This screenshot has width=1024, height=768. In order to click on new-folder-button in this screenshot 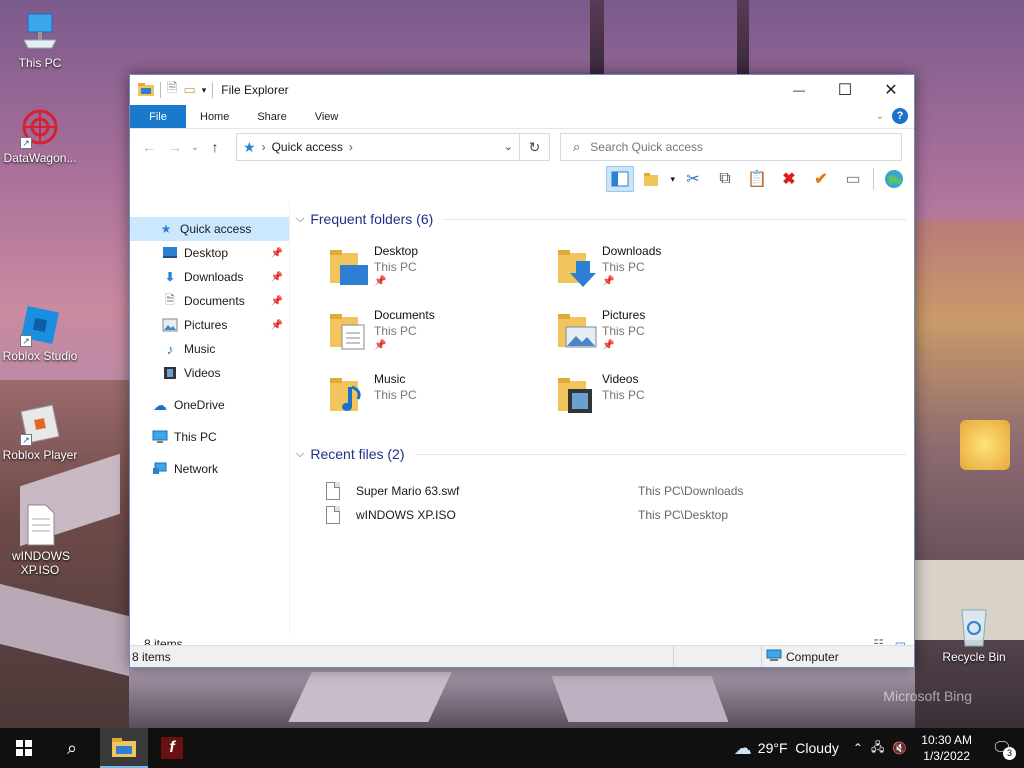, I will do `click(652, 179)`.